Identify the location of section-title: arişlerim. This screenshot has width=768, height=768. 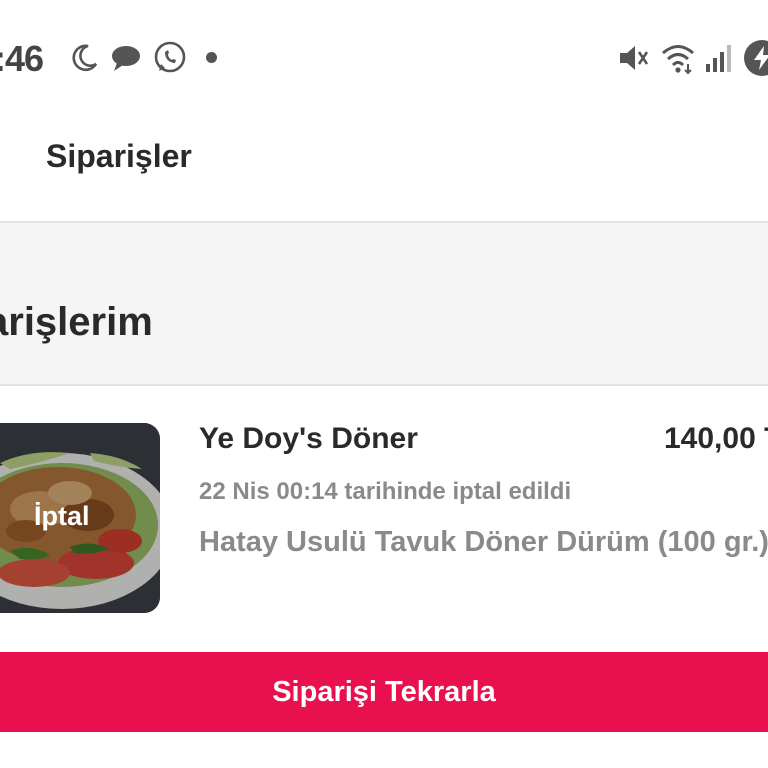
(76, 322).